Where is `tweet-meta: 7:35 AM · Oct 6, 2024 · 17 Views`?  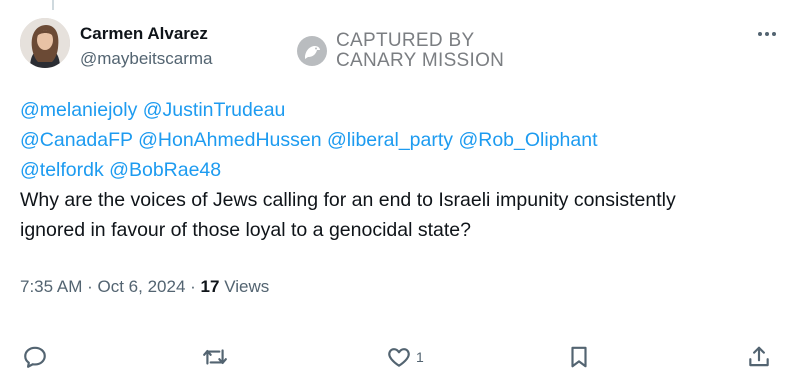
tweet-meta: 7:35 AM · Oct 6, 2024 · 17 Views is located at coordinates (144, 287).